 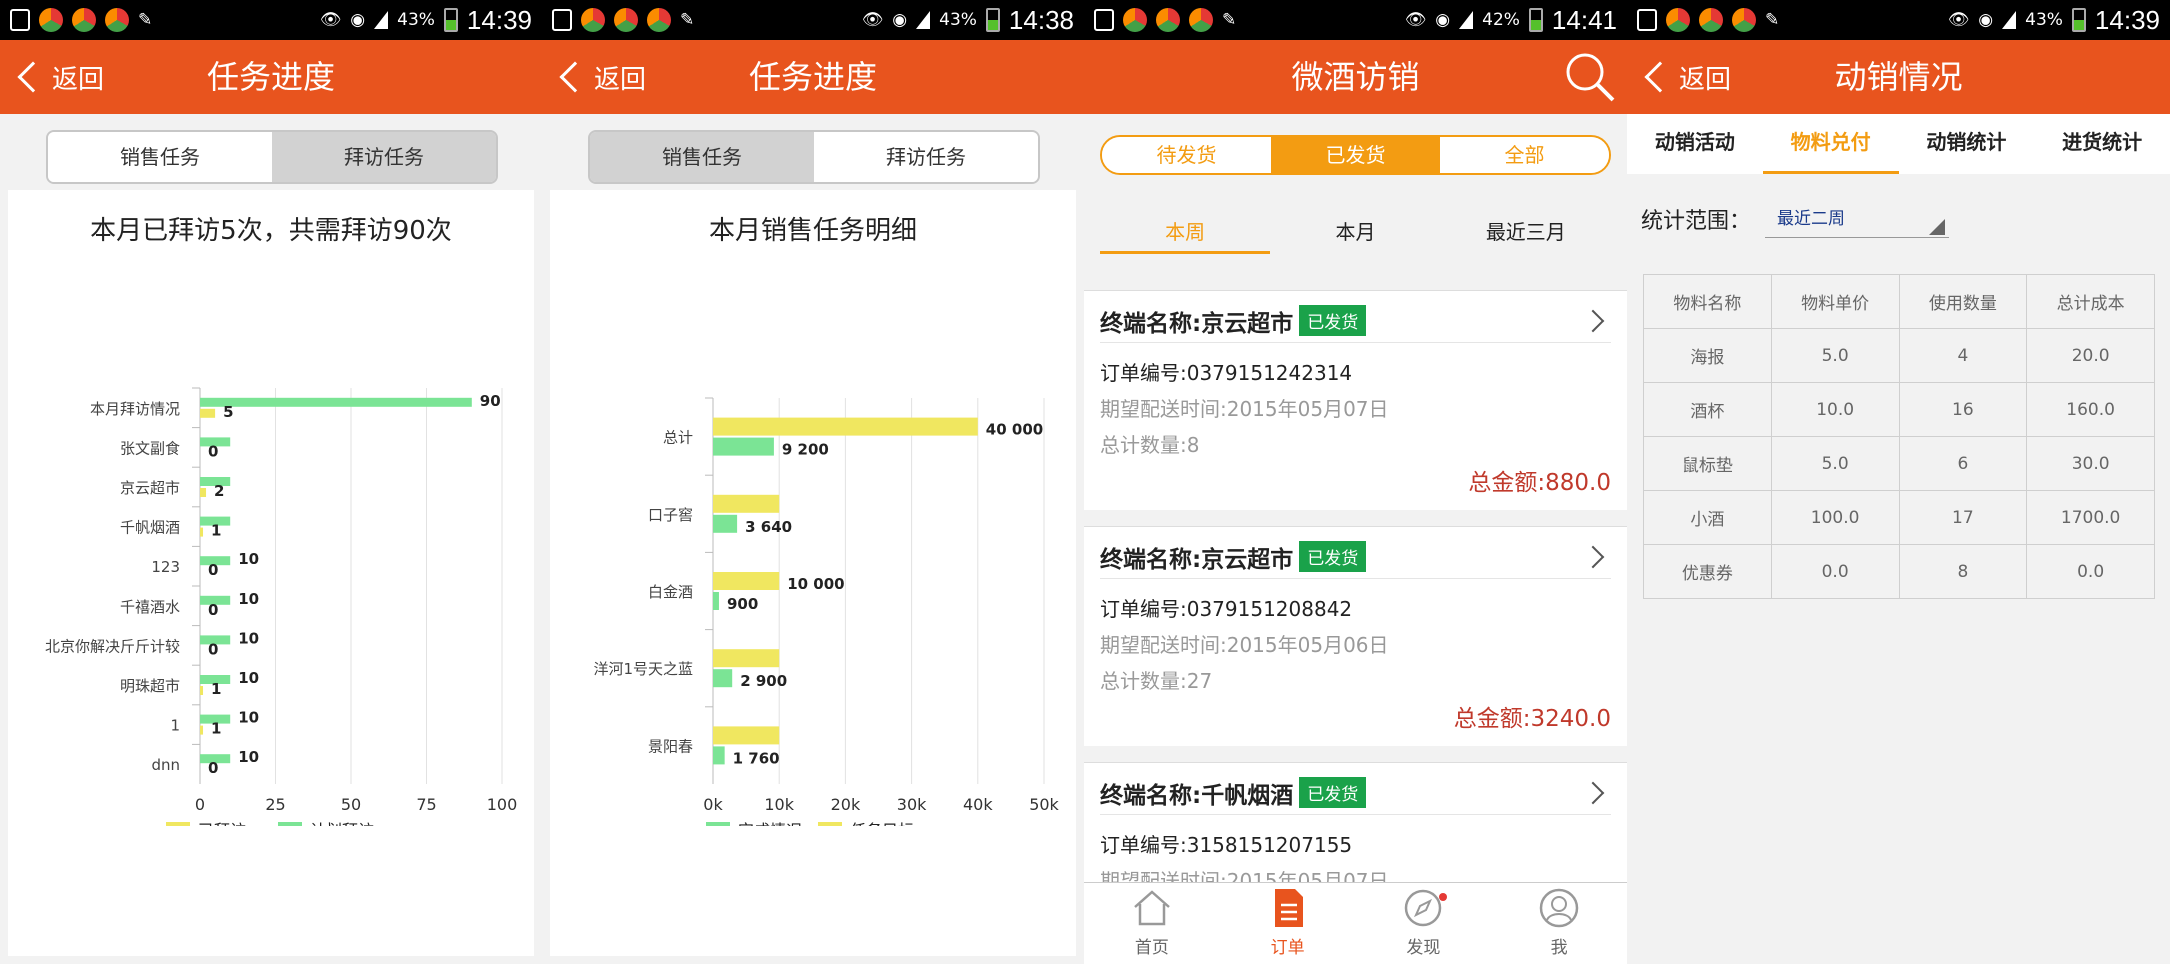 I want to click on tab-discover: 发现, so click(x=1424, y=923).